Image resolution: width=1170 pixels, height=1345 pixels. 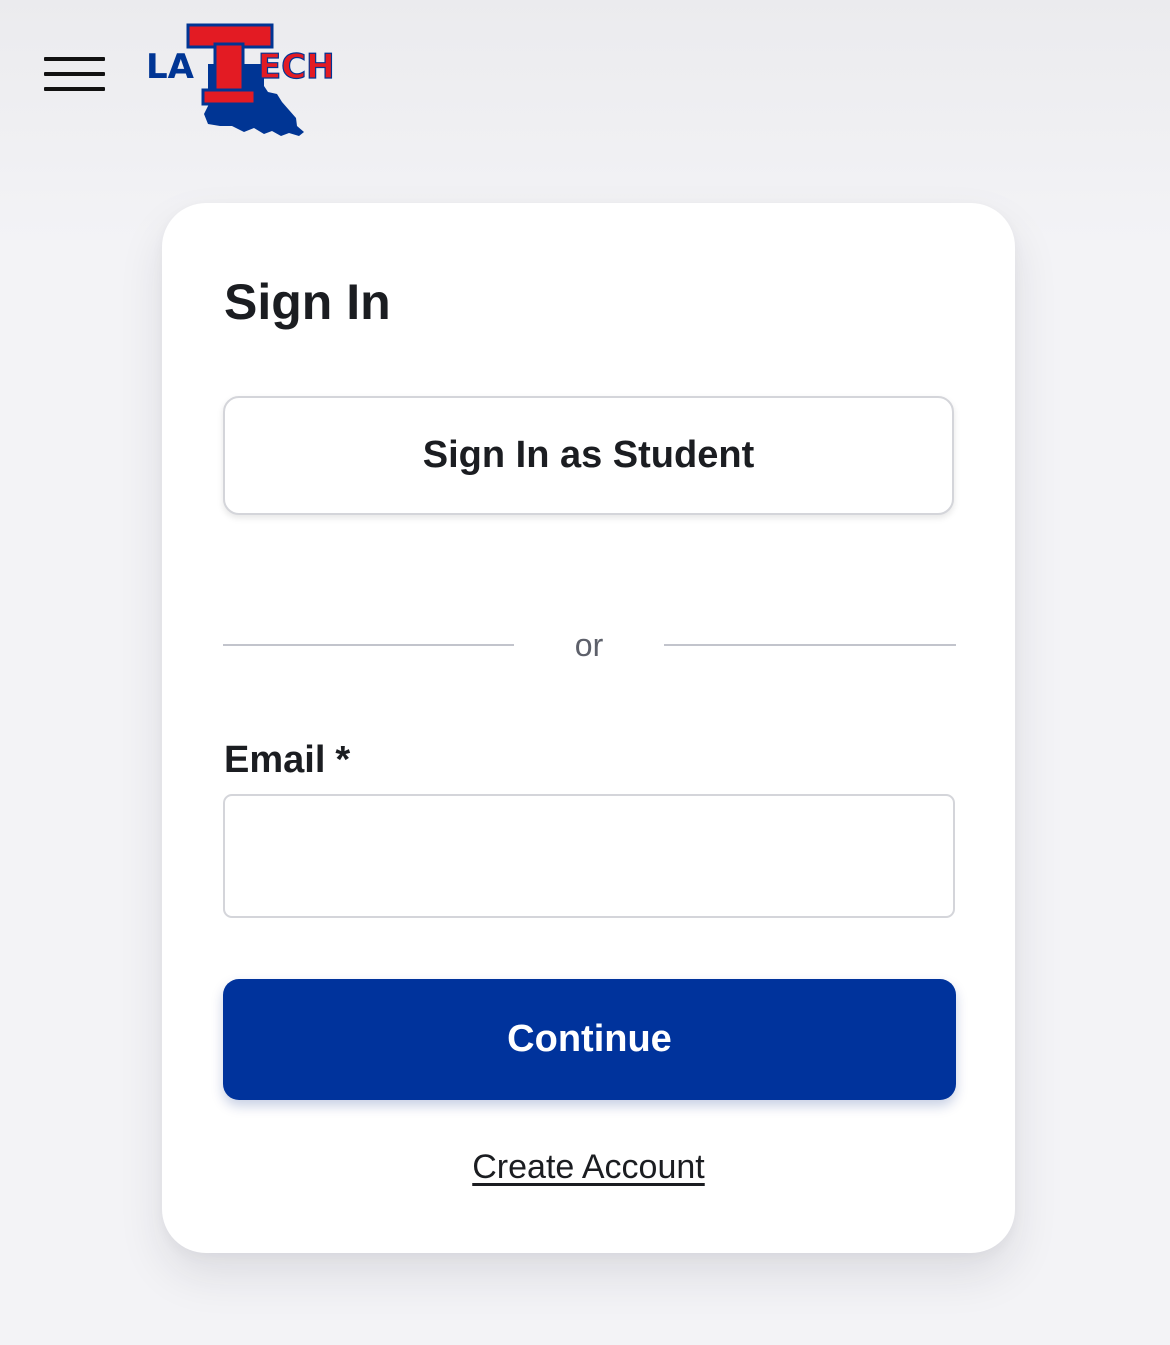 I want to click on hamburger-menu-icon, so click(x=74, y=75).